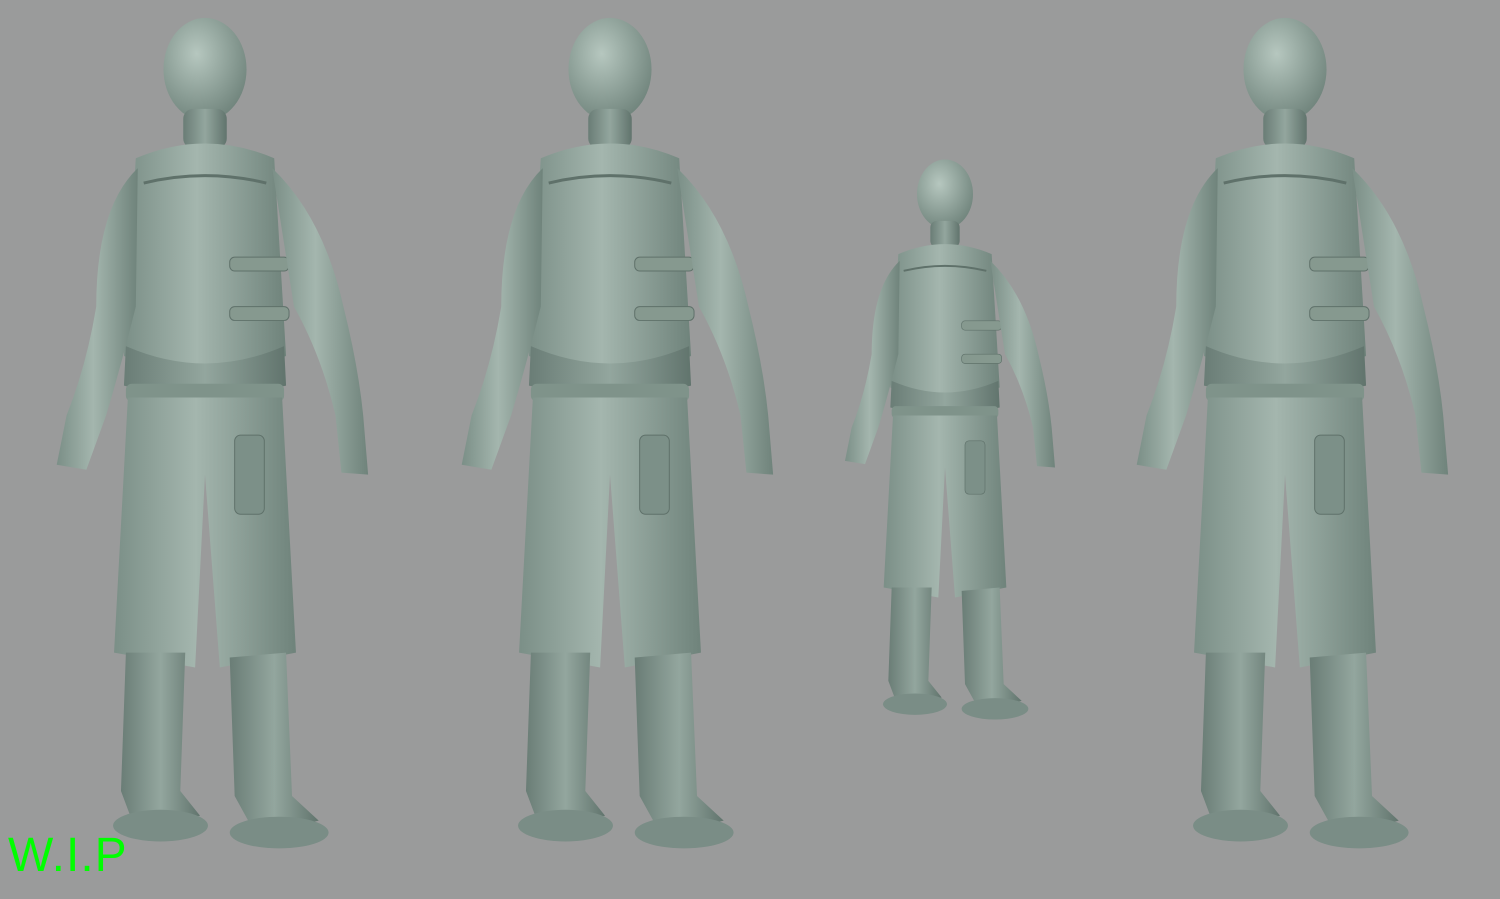 The image size is (1500, 899). What do you see at coordinates (68, 855) in the screenshot?
I see `wip-label: W.I.P` at bounding box center [68, 855].